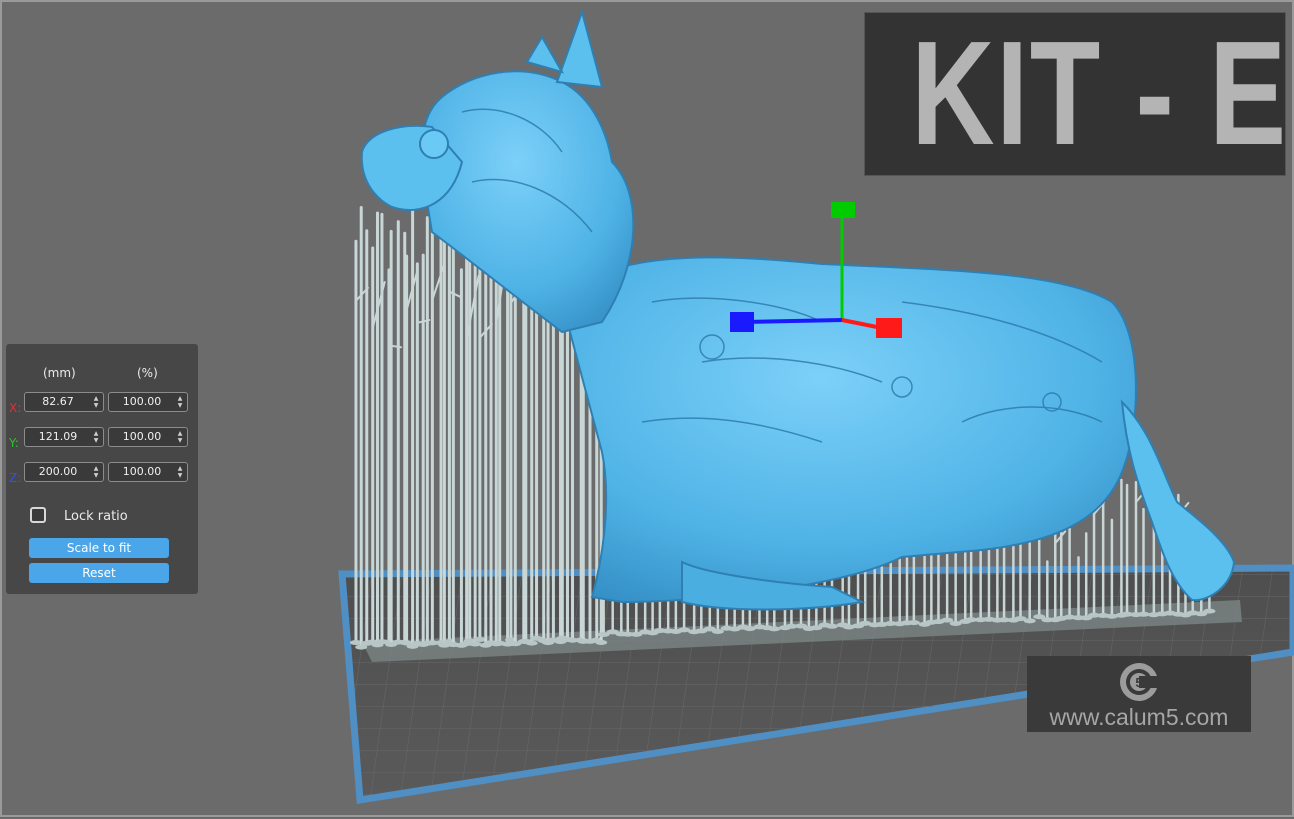  I want to click on y-mm-value: 121.09, so click(58, 436).